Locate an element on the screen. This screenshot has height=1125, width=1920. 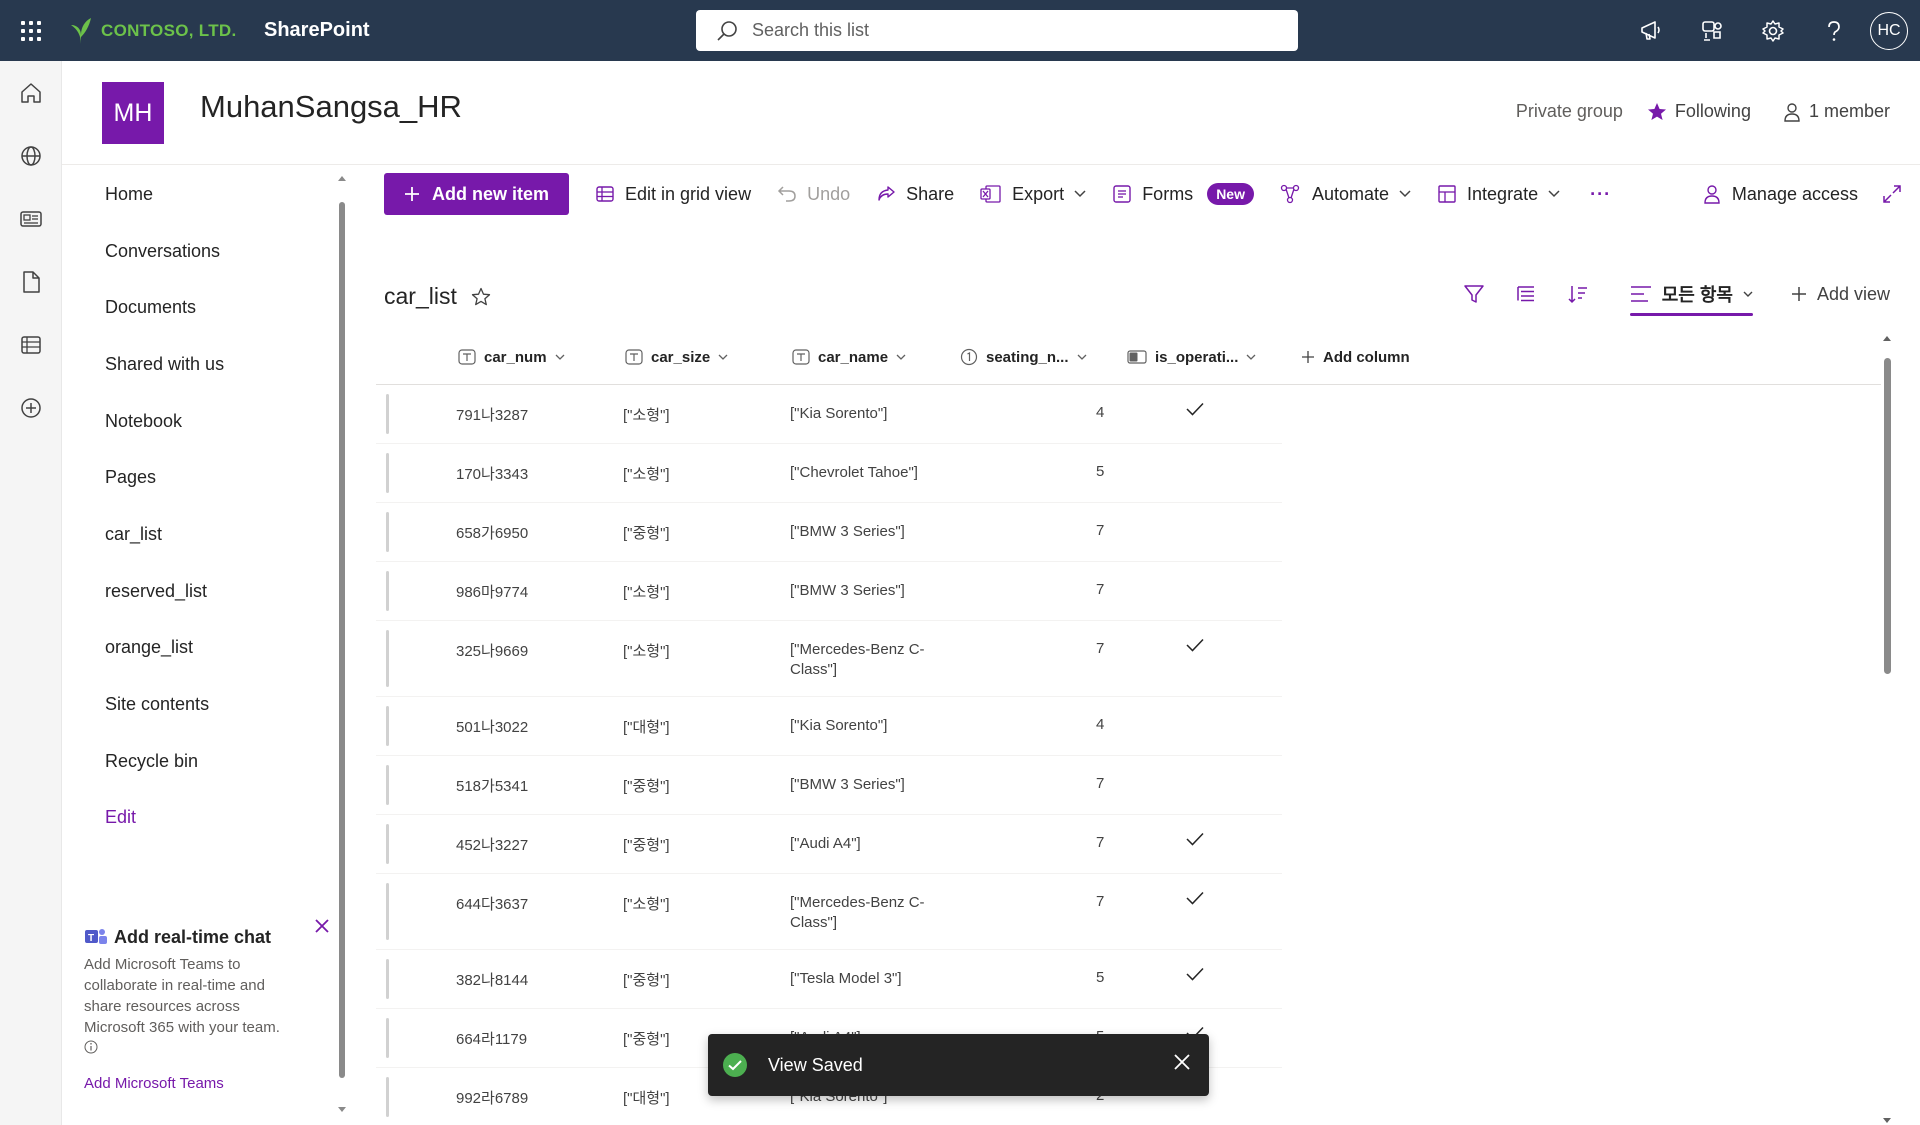
table-row: 452나3227 ["중형"] ["Audi A4"] 7 is located at coordinates (829, 844).